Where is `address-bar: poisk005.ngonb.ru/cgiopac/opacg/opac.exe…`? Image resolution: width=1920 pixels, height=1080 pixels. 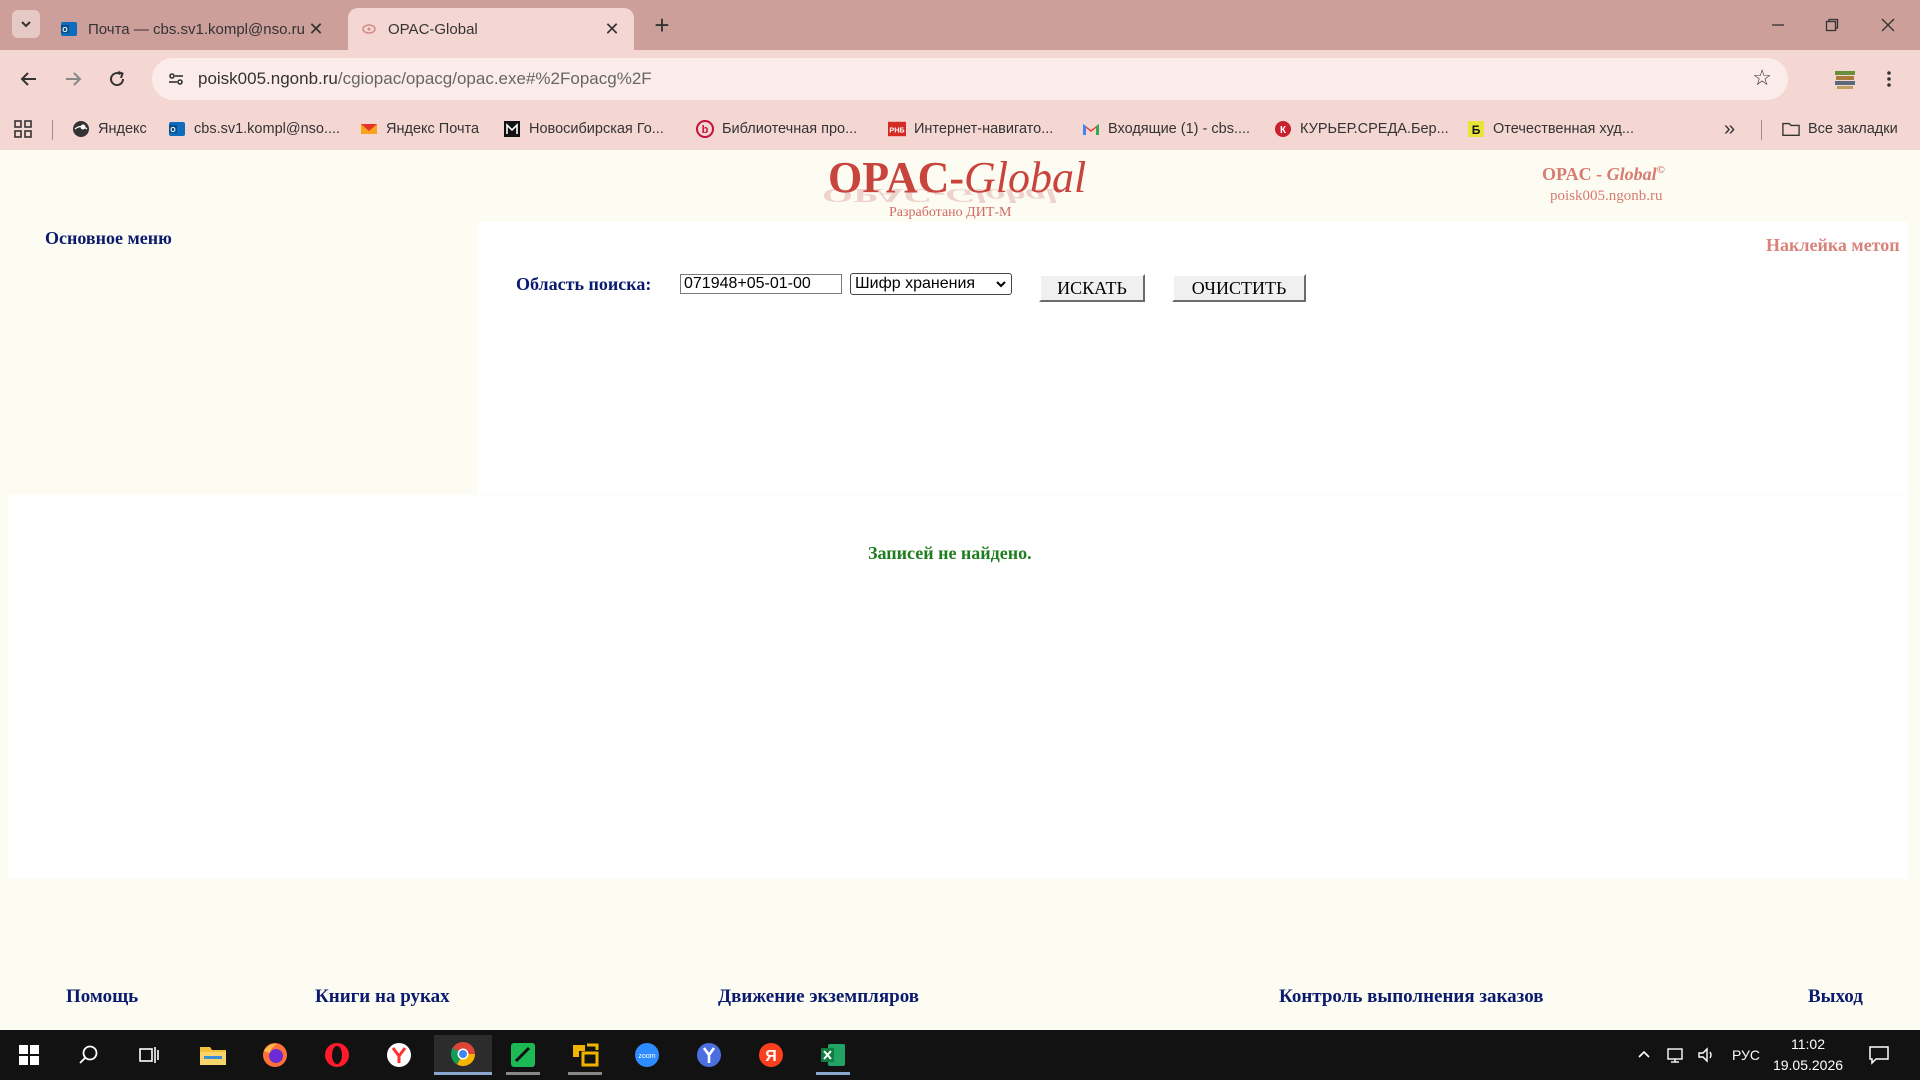 address-bar: poisk005.ngonb.ru/cgiopac/opacg/opac.exe… is located at coordinates (970, 79).